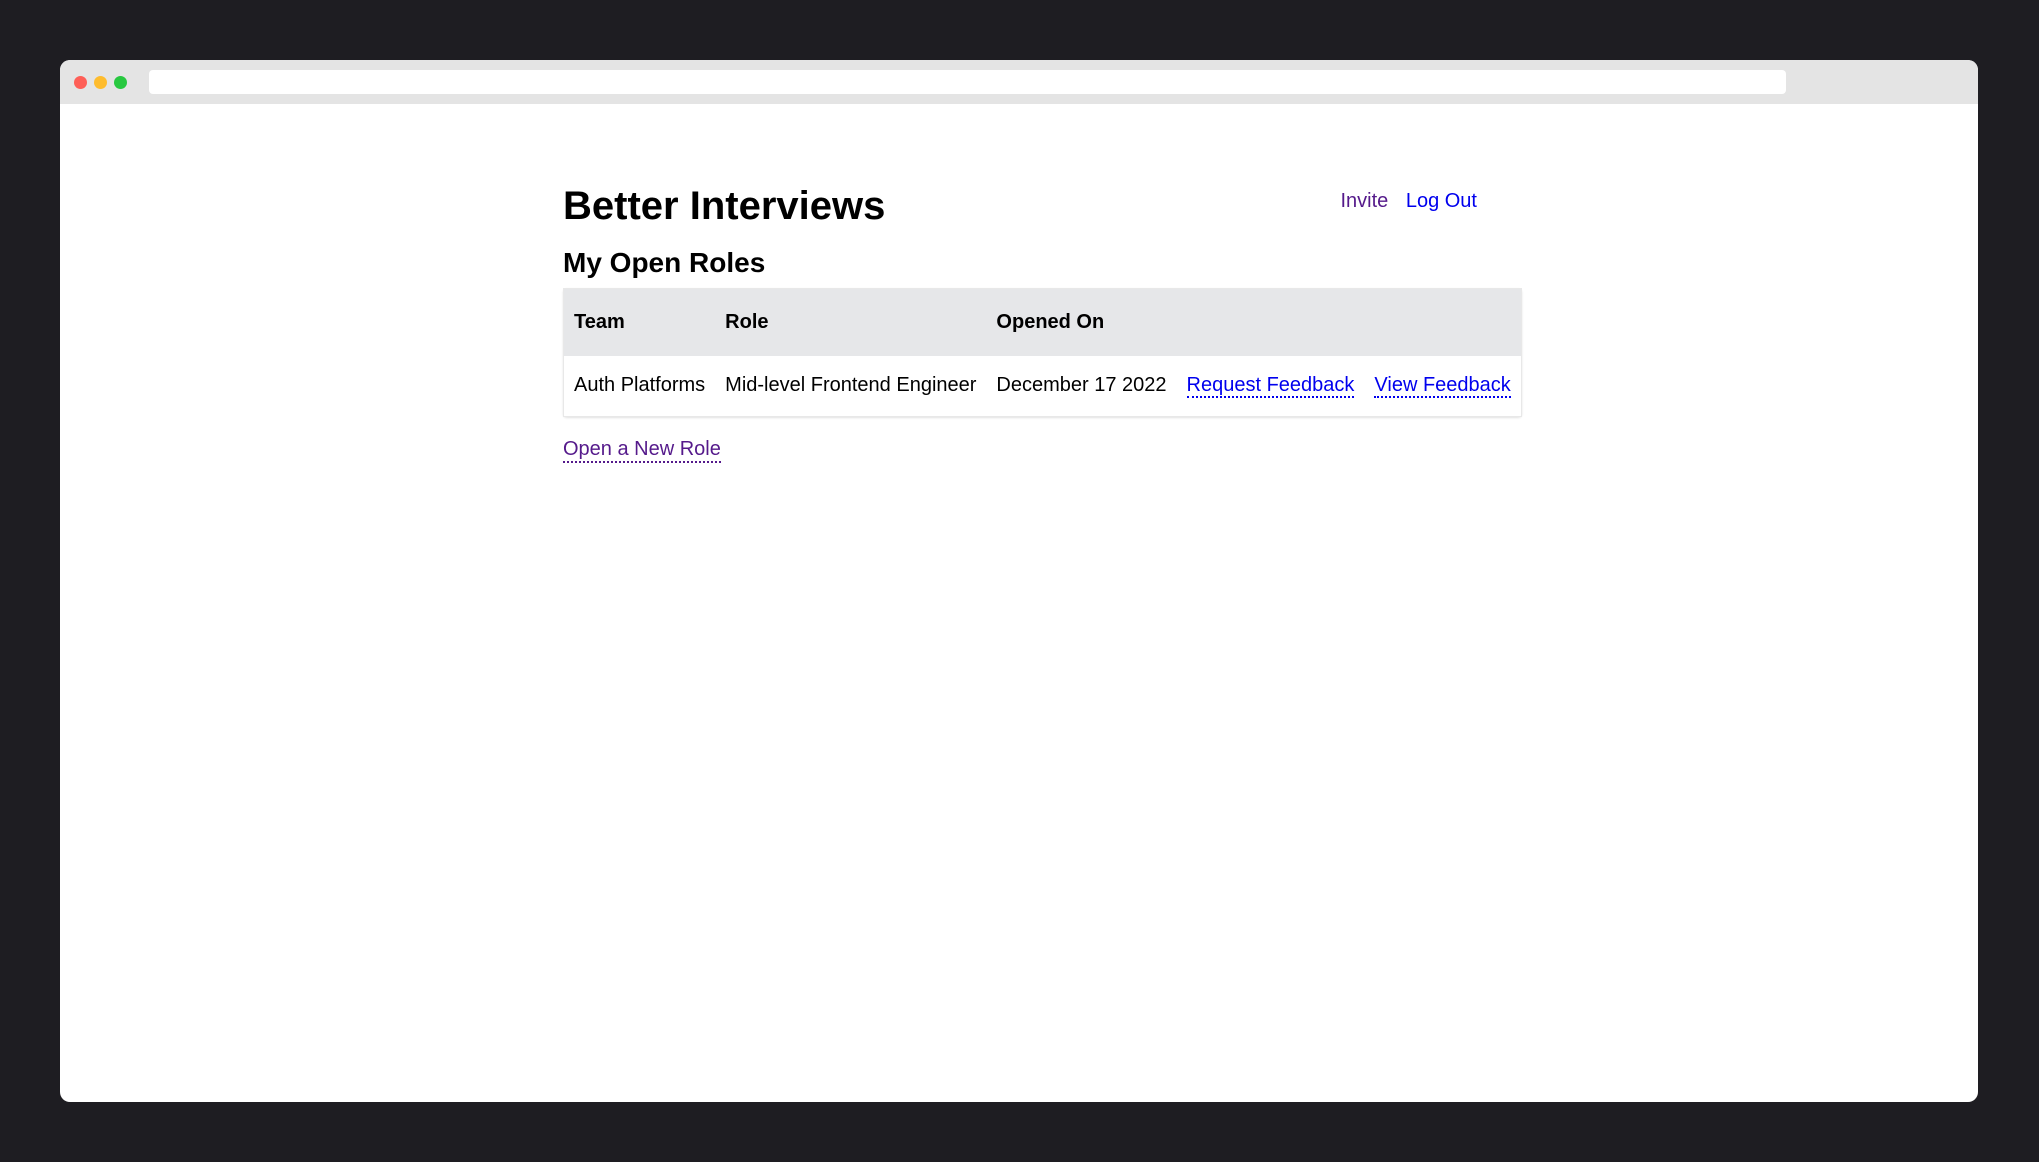  What do you see at coordinates (120, 82) in the screenshot?
I see `maximize-window-icon` at bounding box center [120, 82].